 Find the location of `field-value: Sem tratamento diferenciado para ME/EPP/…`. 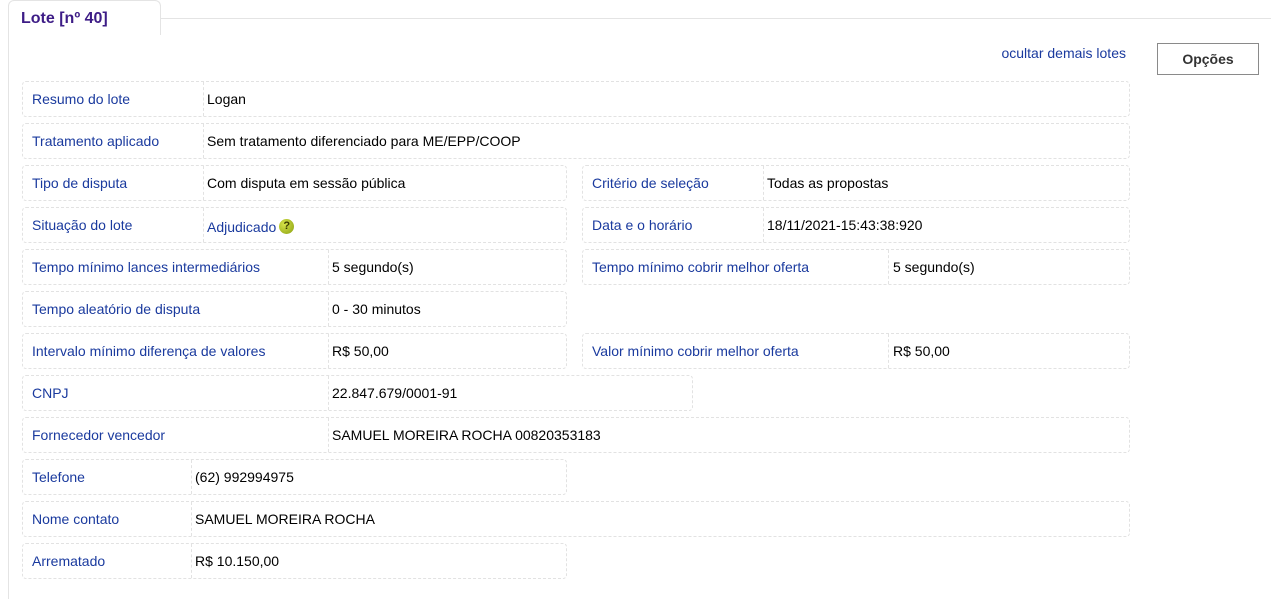

field-value: Sem tratamento diferenciado para ME/EPP/… is located at coordinates (364, 141).